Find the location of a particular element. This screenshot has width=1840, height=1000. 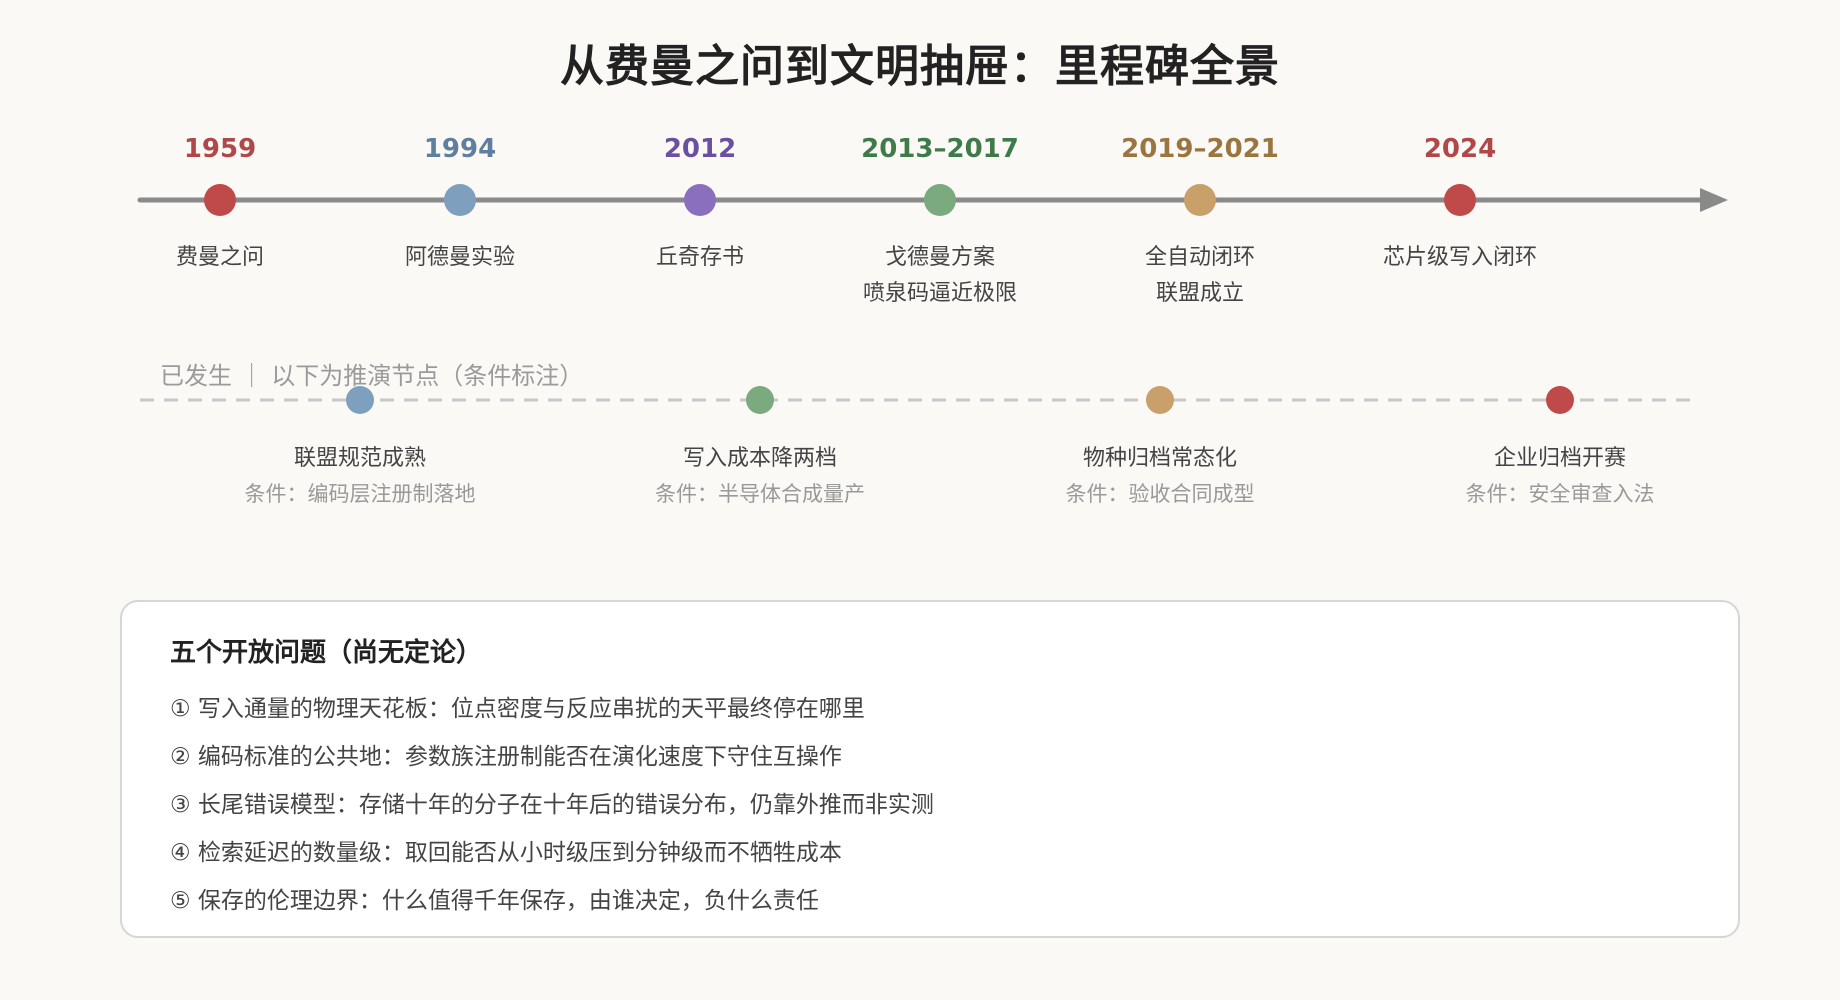

milestone-event-line: 全自动闭环 is located at coordinates (1199, 257).